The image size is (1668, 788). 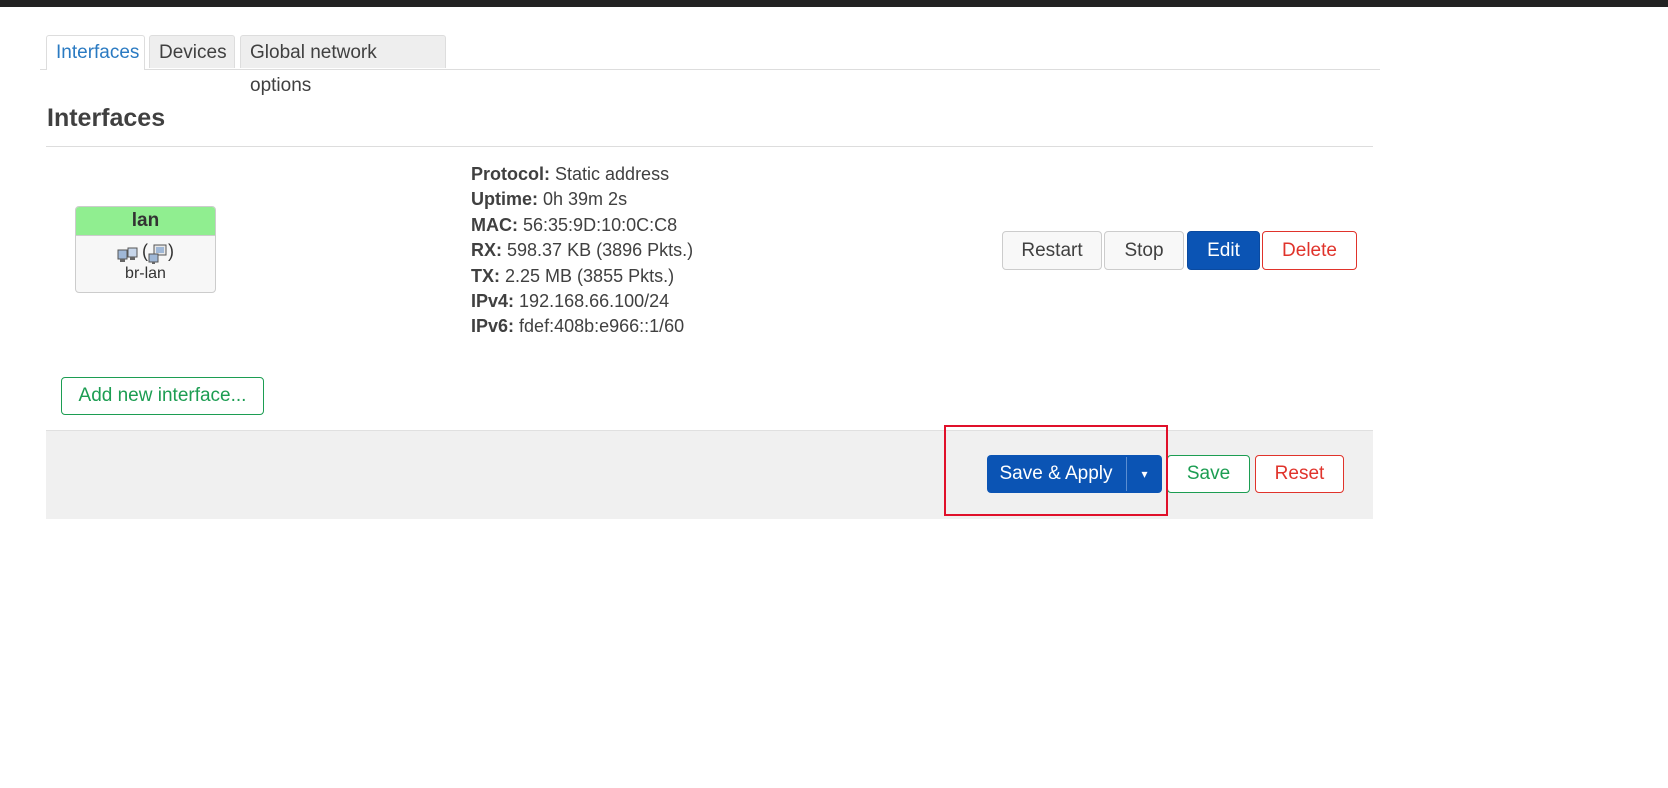 I want to click on detail-protocol: Protocol: Static address, so click(x=570, y=174).